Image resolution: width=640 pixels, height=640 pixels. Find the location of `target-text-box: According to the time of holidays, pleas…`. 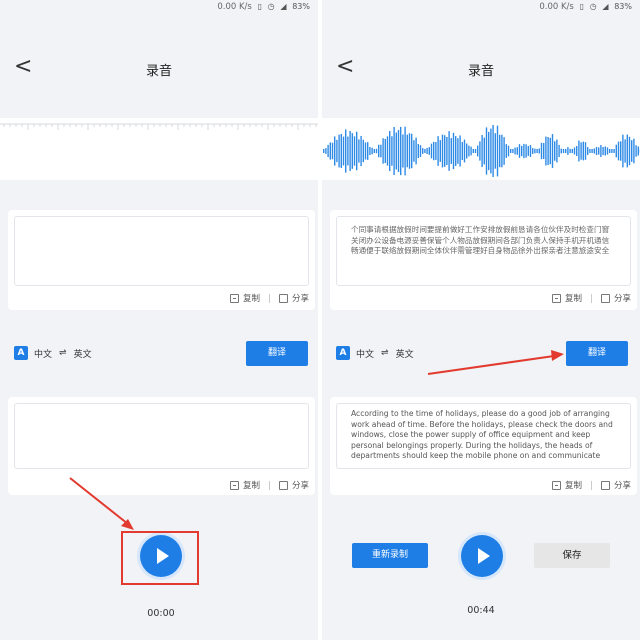

target-text-box: According to the time of holidays, pleas… is located at coordinates (483, 436).